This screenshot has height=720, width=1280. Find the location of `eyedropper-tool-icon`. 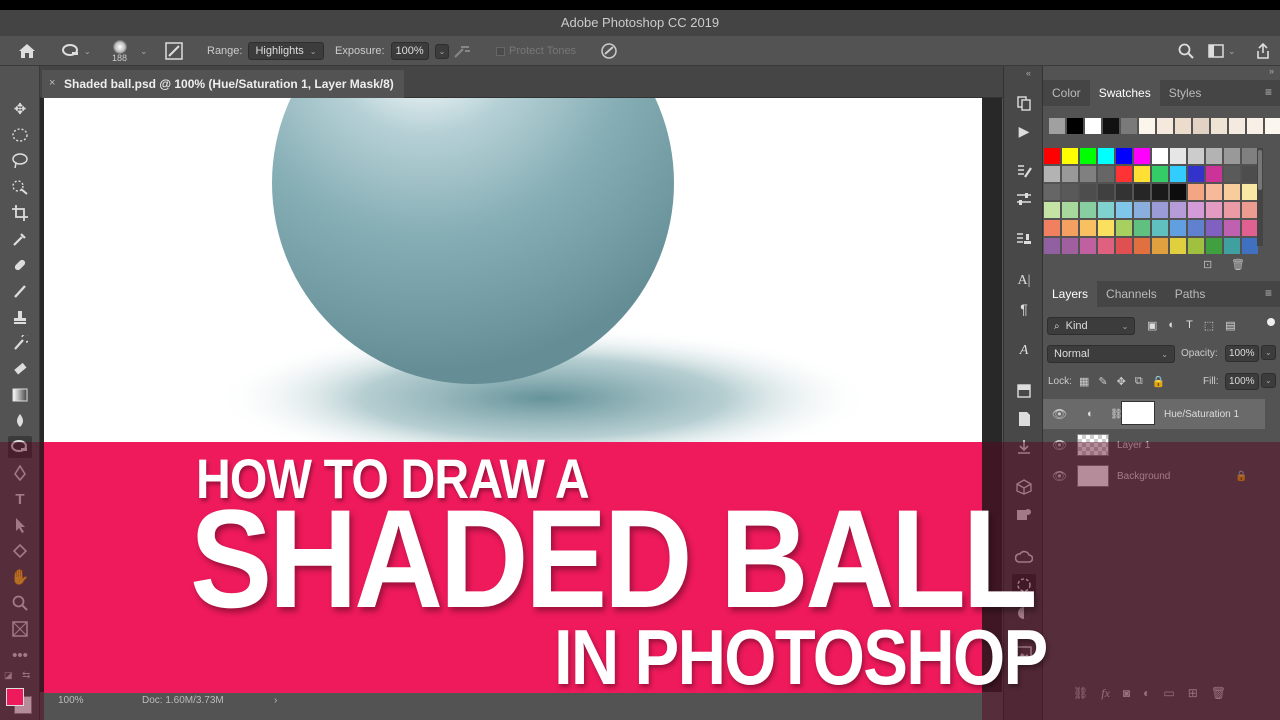

eyedropper-tool-icon is located at coordinates (20, 239).